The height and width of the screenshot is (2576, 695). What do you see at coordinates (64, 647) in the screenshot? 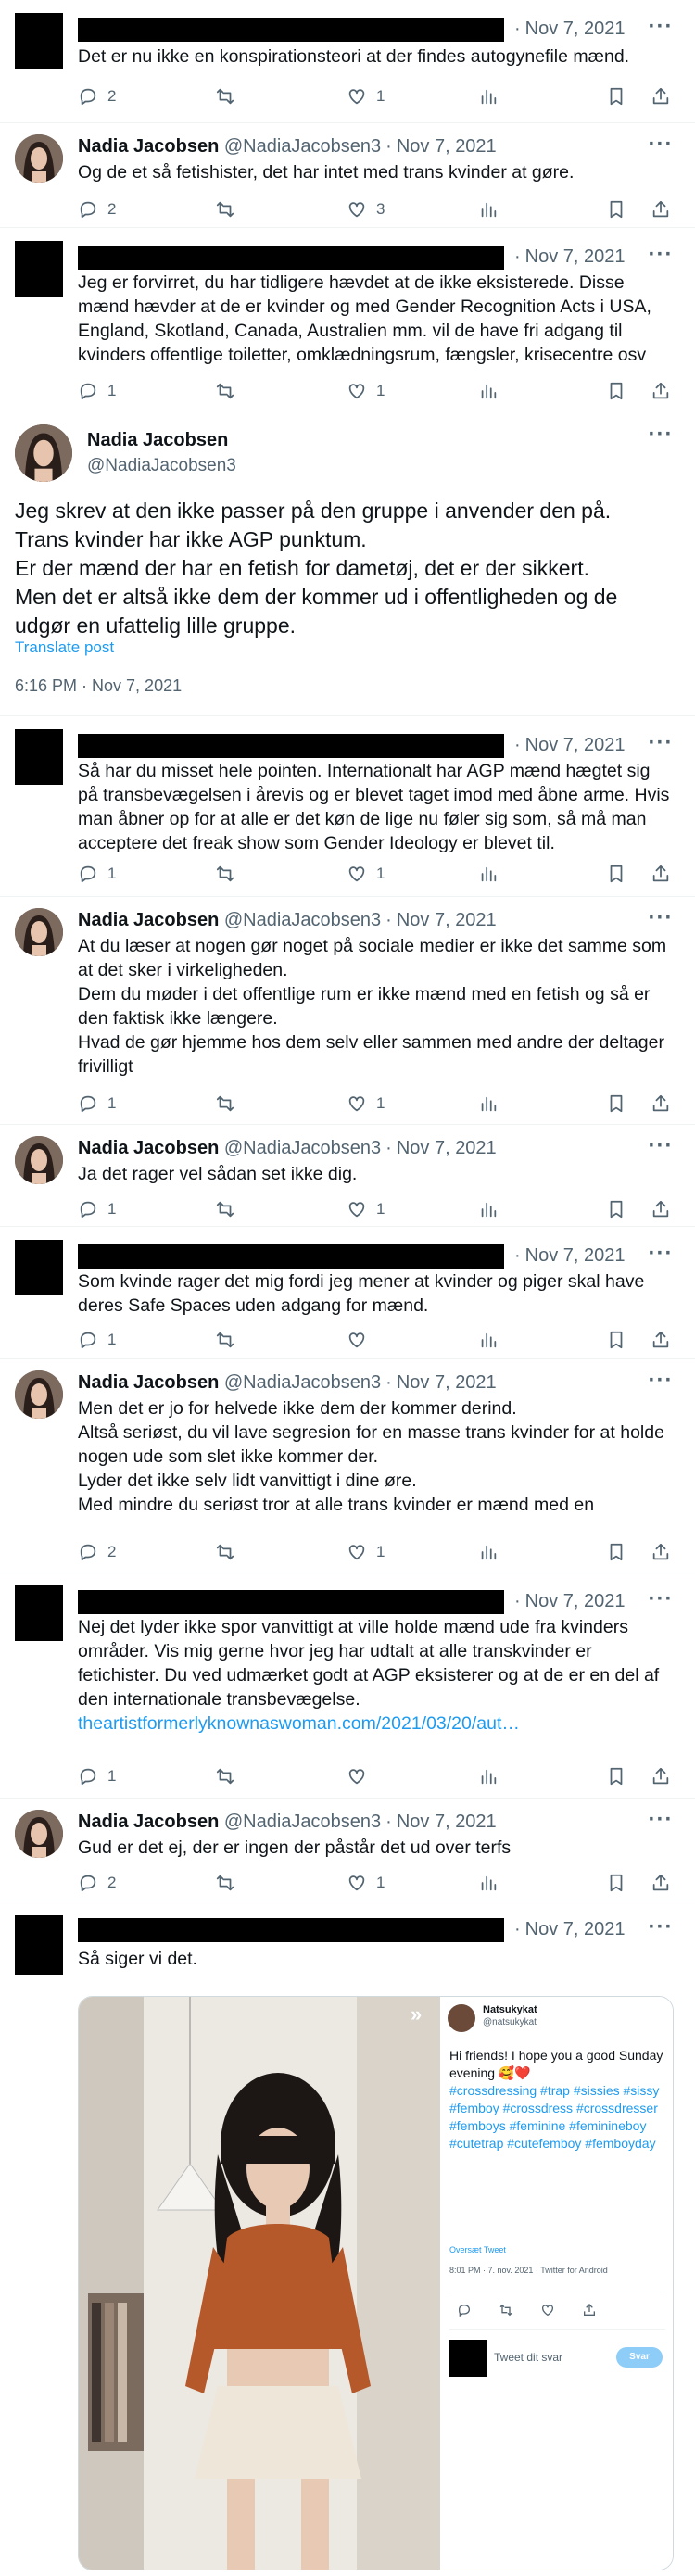
I see `translate-link: Translate post` at bounding box center [64, 647].